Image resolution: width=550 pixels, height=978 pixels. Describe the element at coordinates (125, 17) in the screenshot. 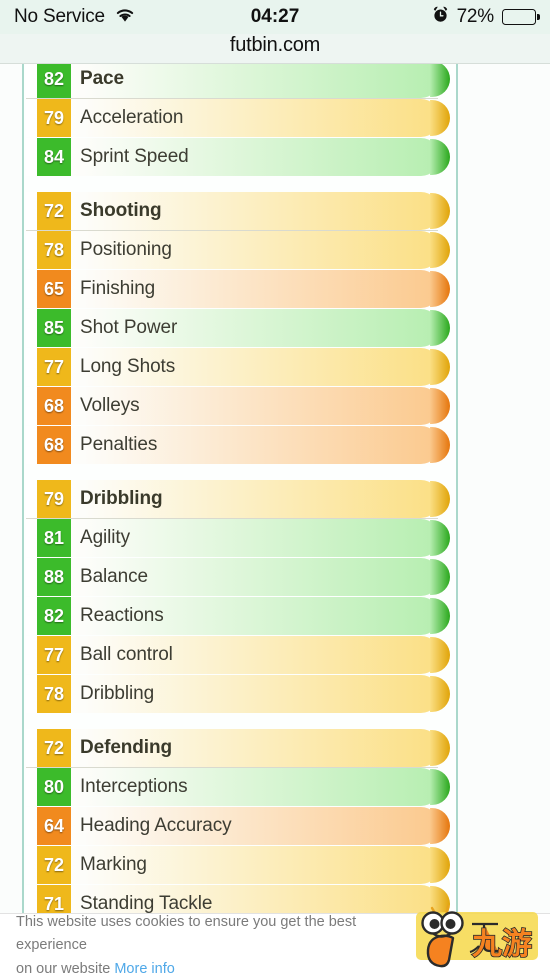

I see `wifi-icon` at that location.